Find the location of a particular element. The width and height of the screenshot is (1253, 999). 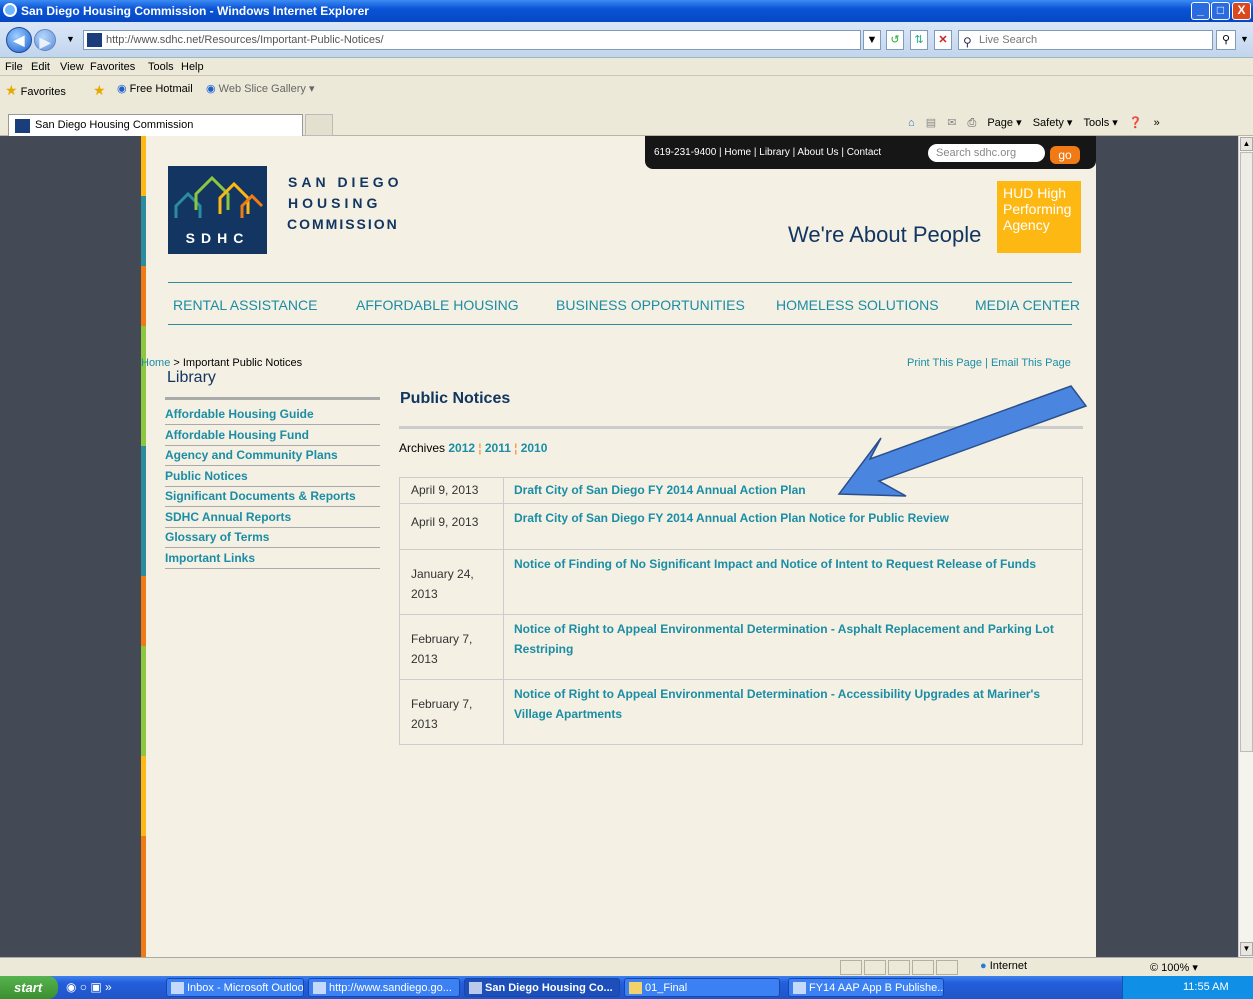

vertical-scrollbar: ▲ ▼ is located at coordinates (1245, 546).